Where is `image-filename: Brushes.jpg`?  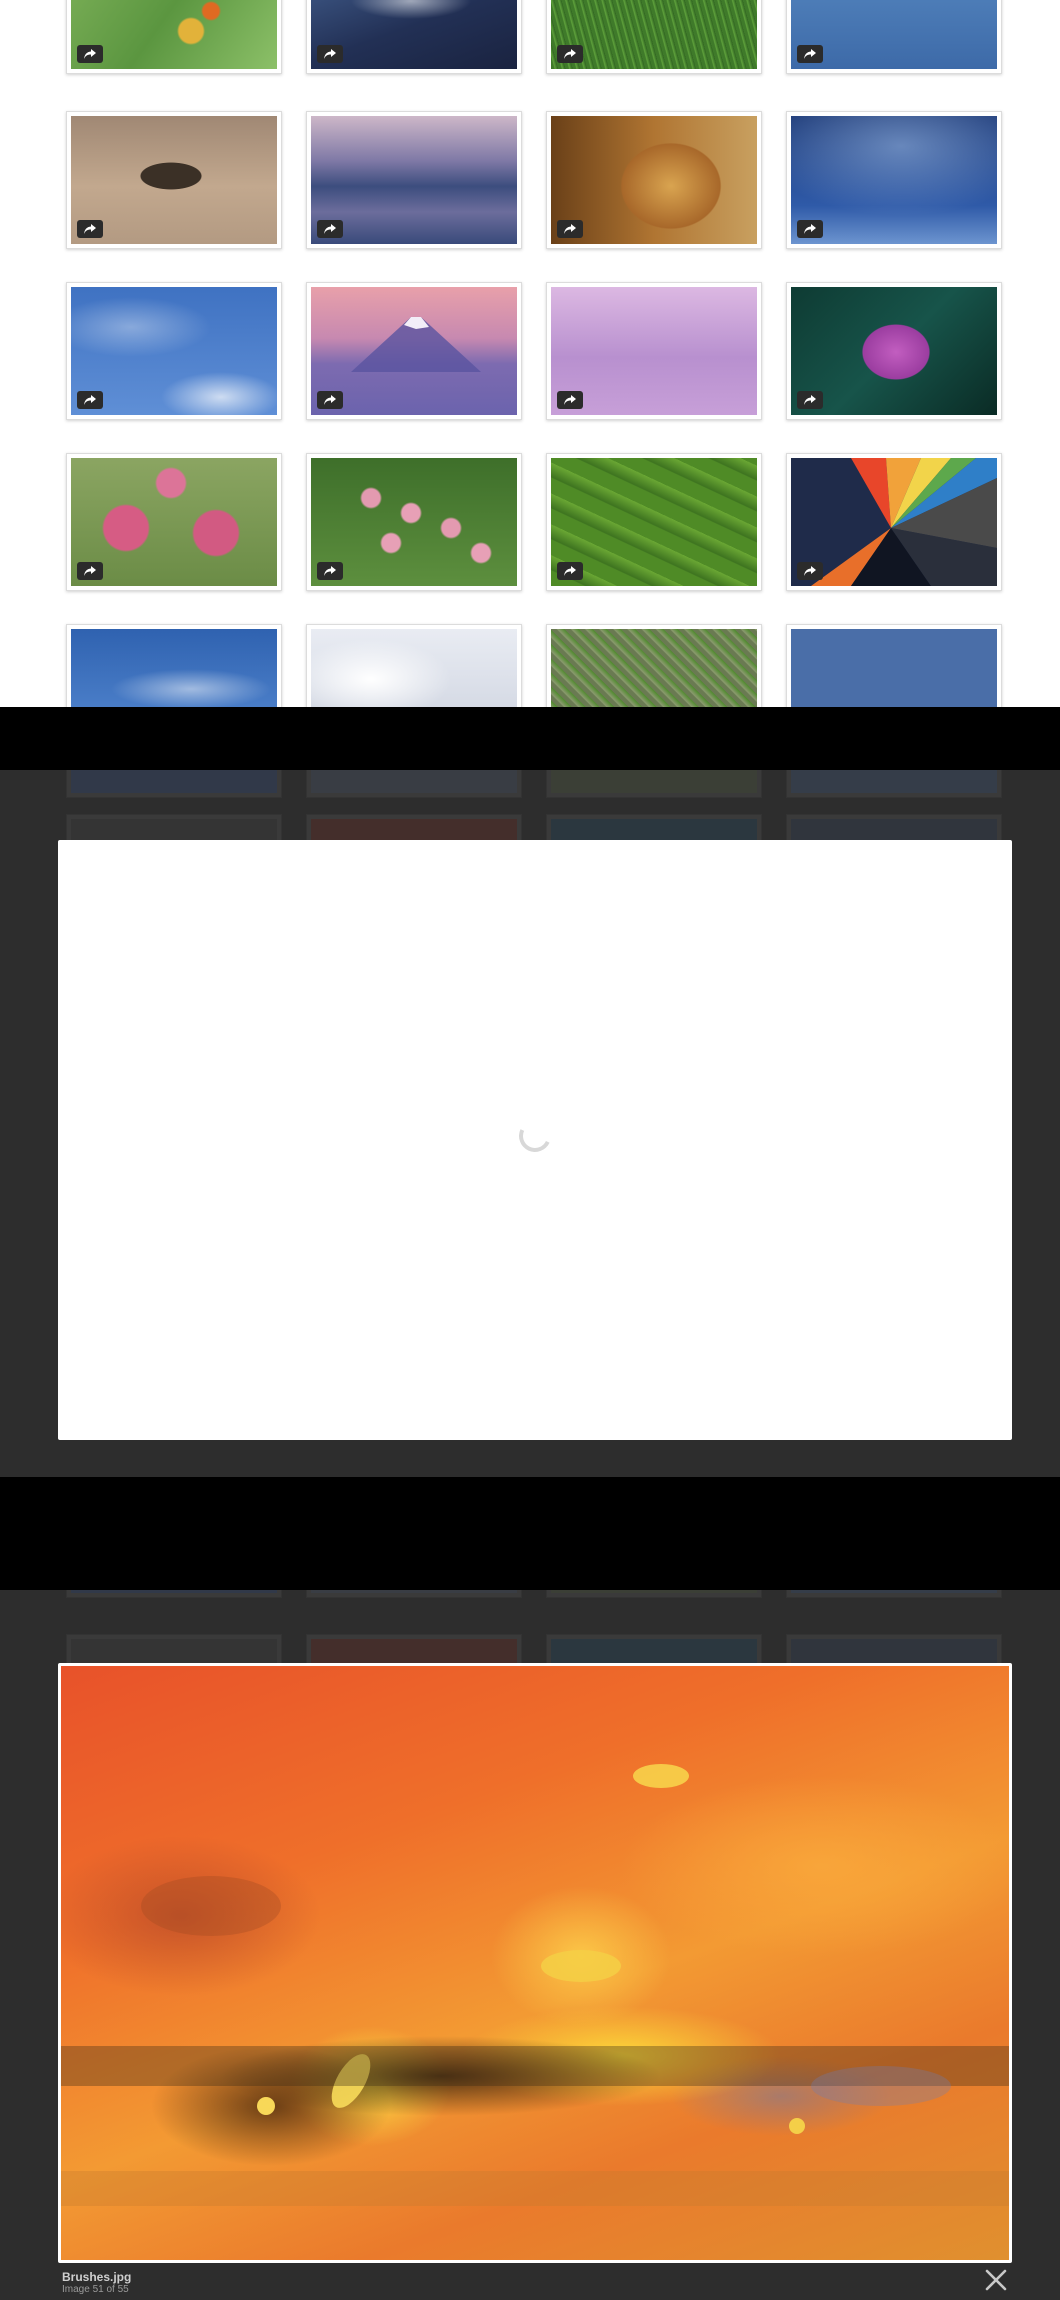
image-filename: Brushes.jpg is located at coordinates (97, 2277).